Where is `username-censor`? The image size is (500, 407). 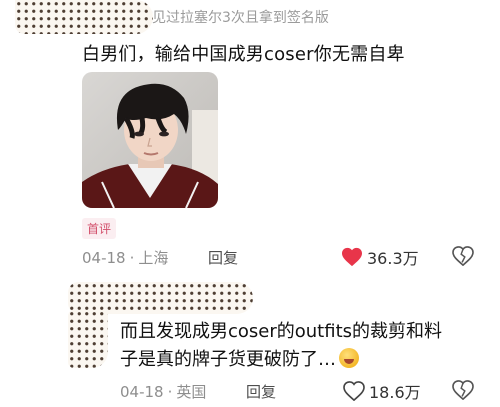
username-censor is located at coordinates (84, 17).